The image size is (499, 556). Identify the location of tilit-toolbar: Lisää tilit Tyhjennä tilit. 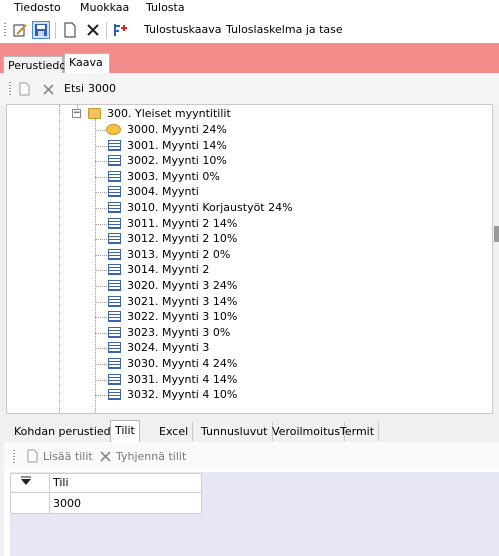
(251, 456).